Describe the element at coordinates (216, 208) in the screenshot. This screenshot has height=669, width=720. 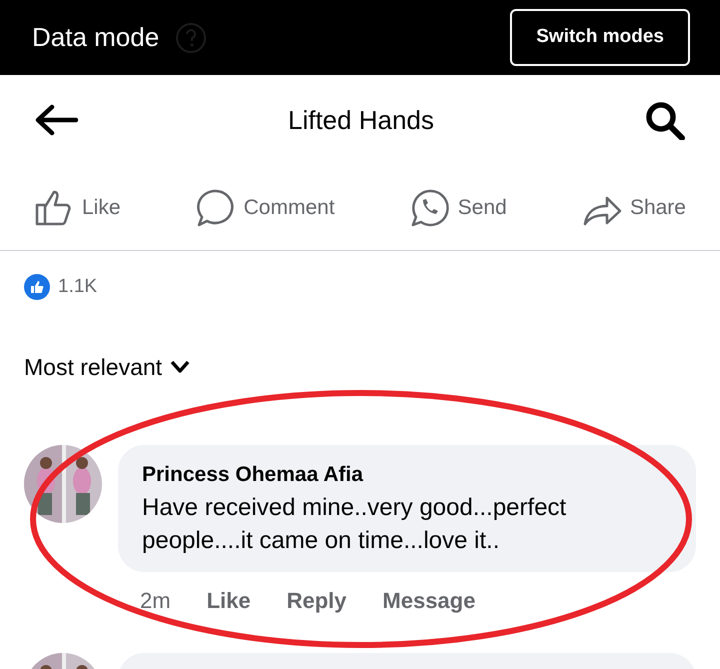
I see `speech-bubble-icon` at that location.